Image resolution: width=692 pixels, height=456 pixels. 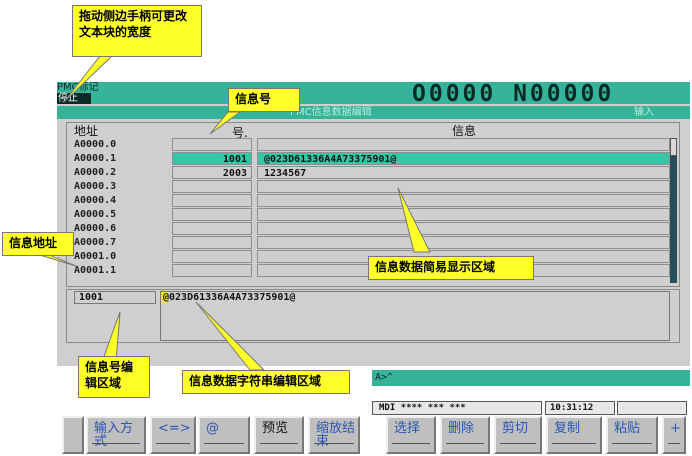 I want to click on arrow-display-area, so click(x=414, y=220).